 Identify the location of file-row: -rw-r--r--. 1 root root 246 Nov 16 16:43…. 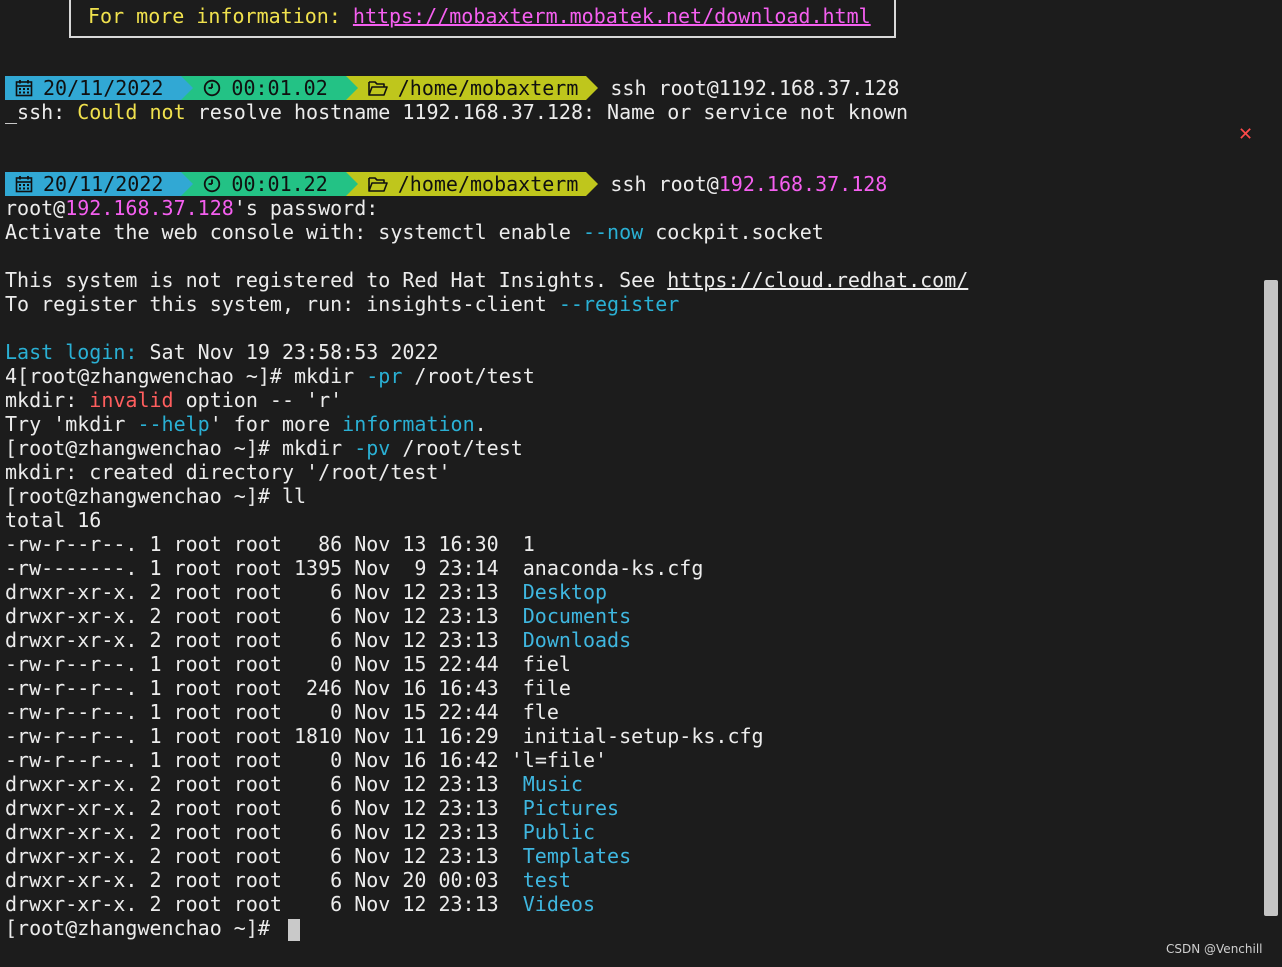
(288, 688).